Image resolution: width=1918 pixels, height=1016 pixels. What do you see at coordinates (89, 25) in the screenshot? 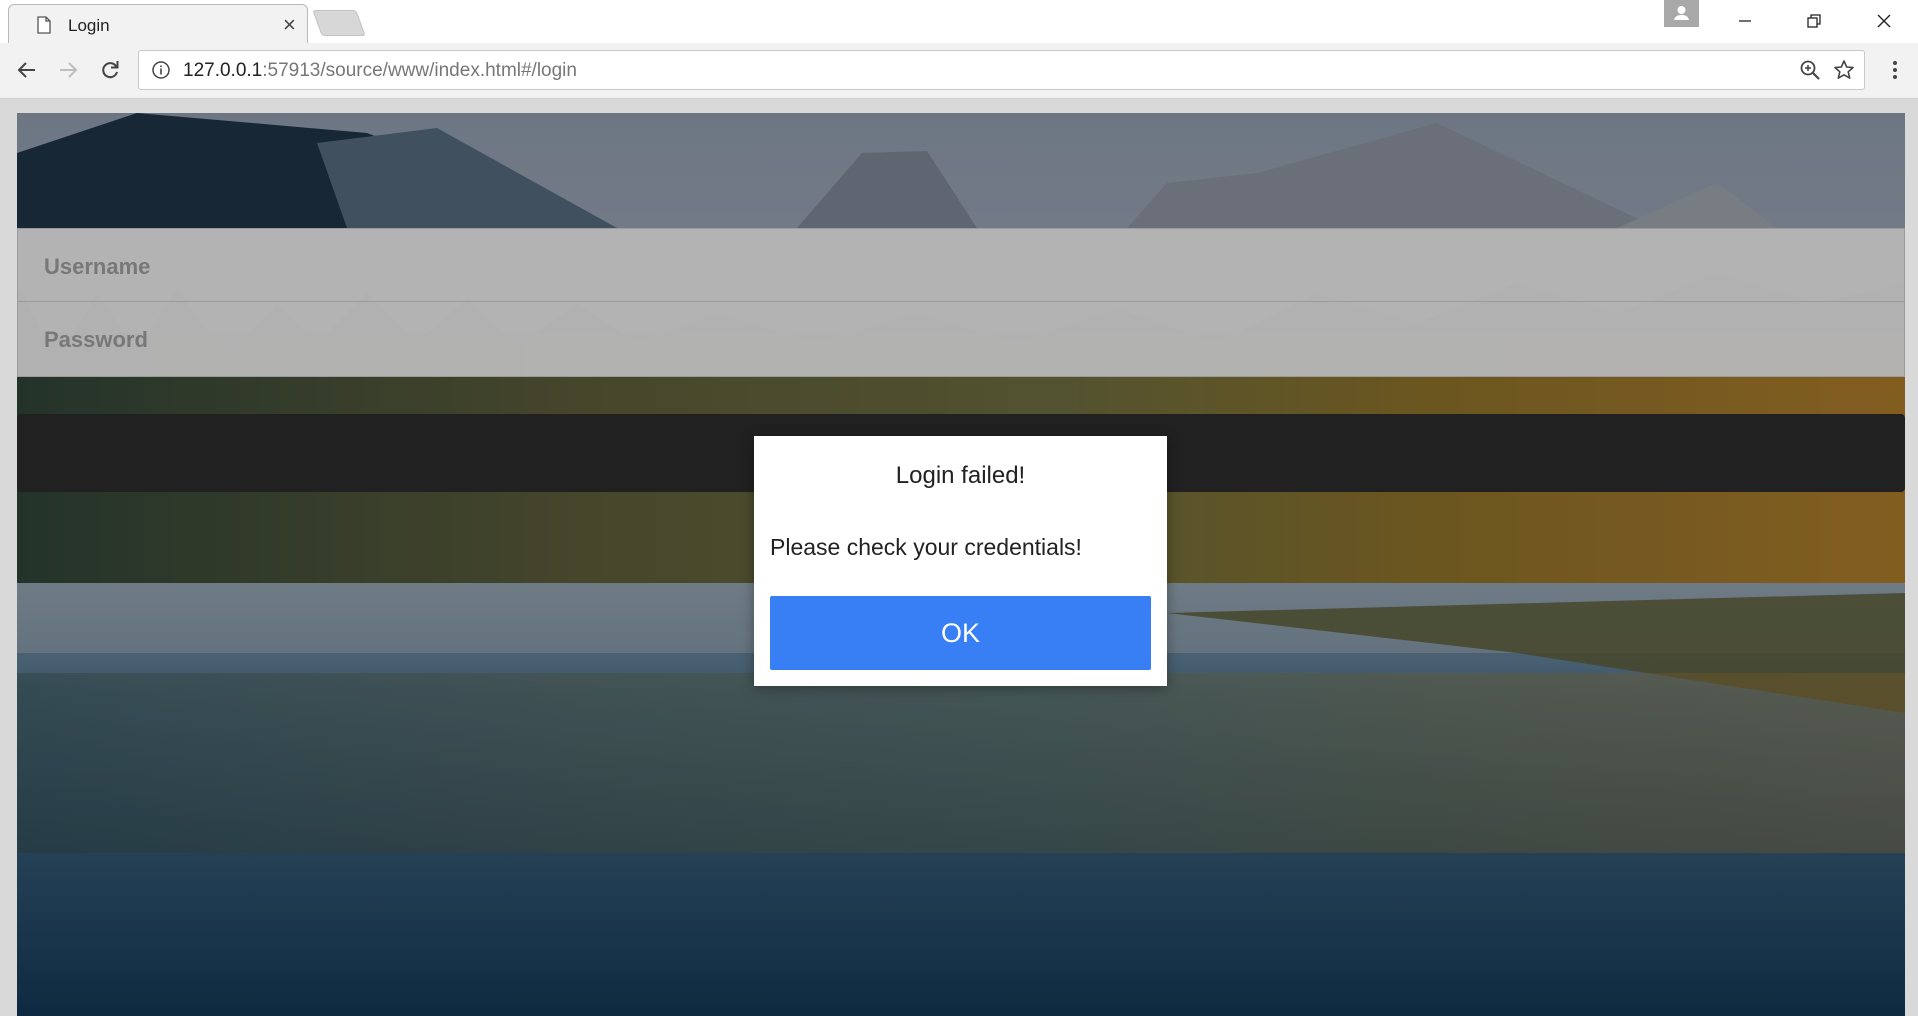
I see `tab-title: Login` at bounding box center [89, 25].